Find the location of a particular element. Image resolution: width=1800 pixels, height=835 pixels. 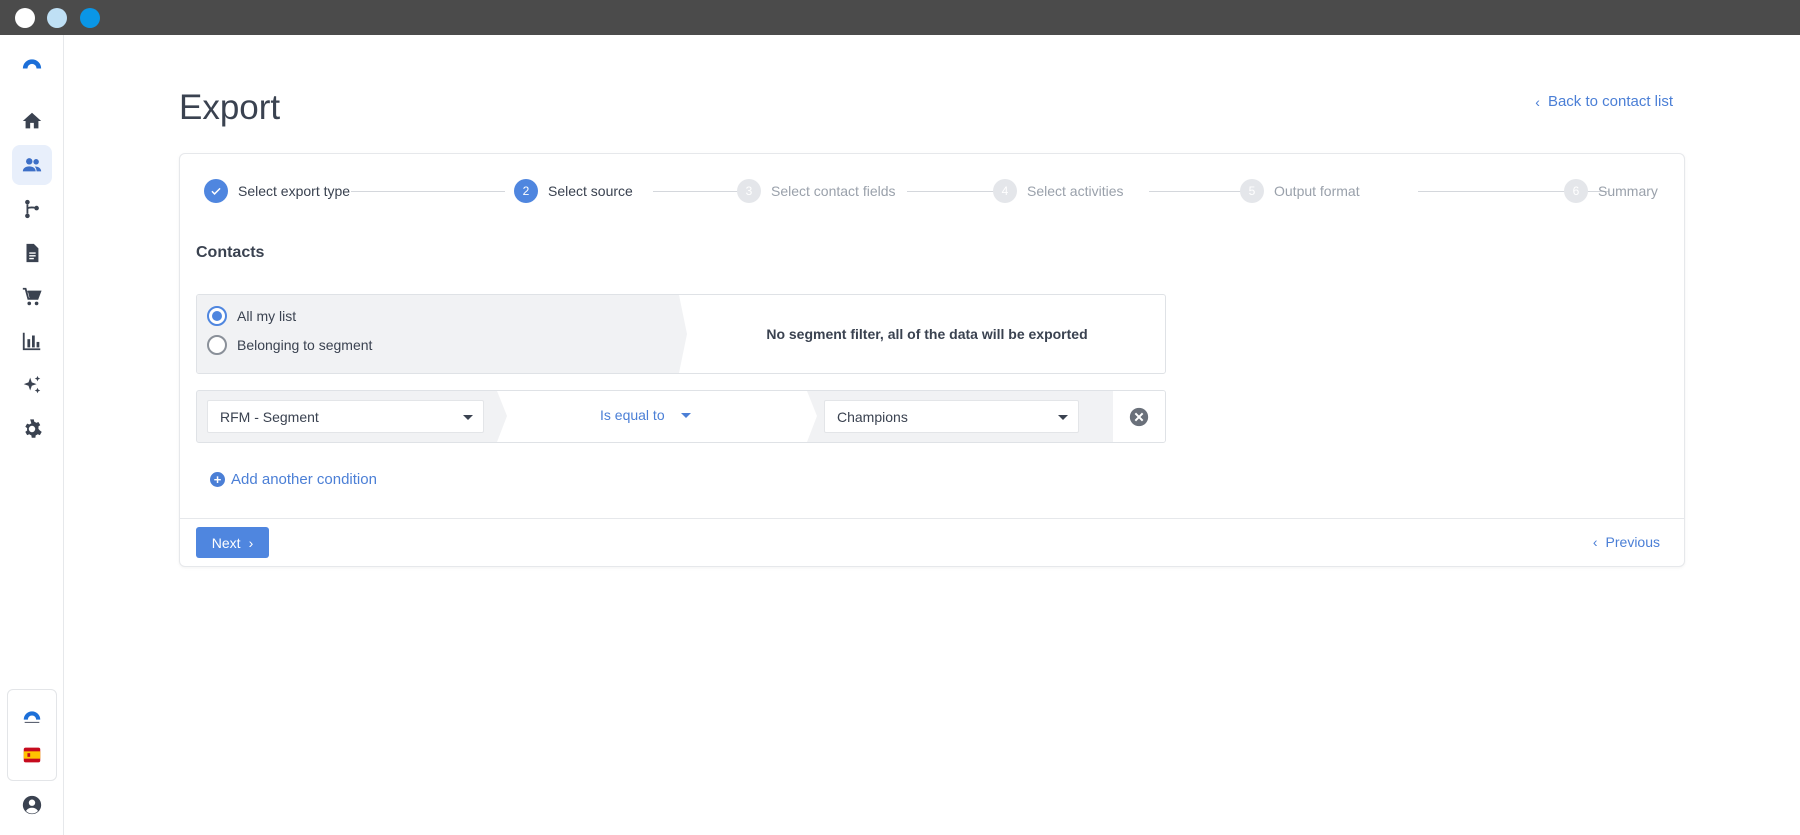

step-select-contact-fields: 3 Select contact fields is located at coordinates (816, 191).